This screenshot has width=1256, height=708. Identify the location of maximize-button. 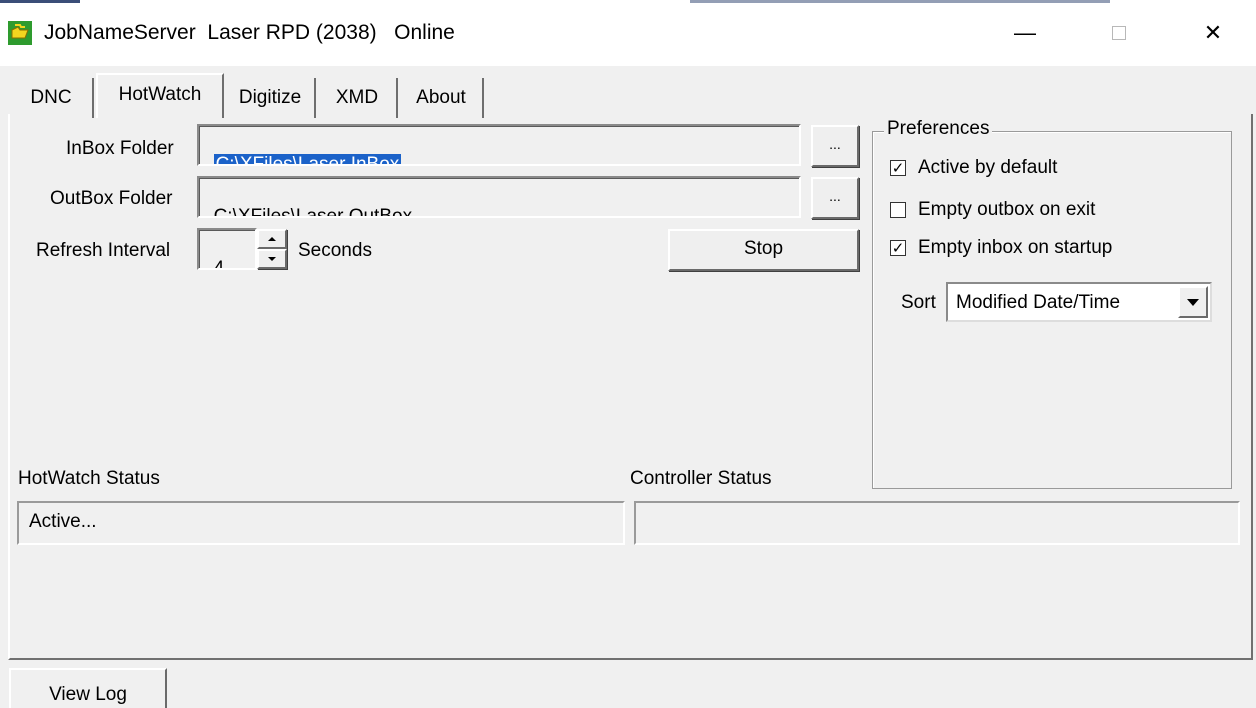
(1119, 33).